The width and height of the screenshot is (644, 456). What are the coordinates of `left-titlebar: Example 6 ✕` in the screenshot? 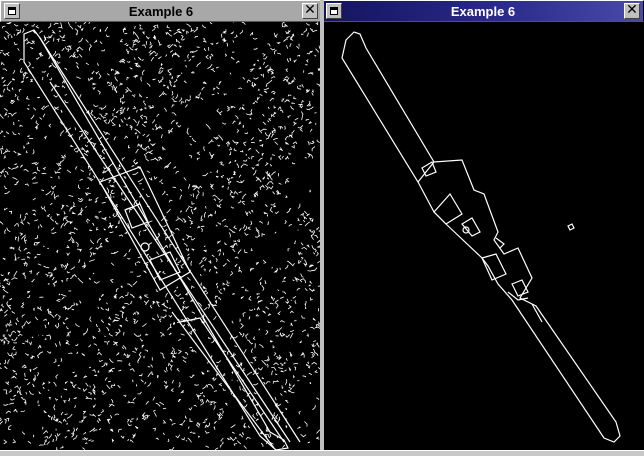 It's located at (161, 11).